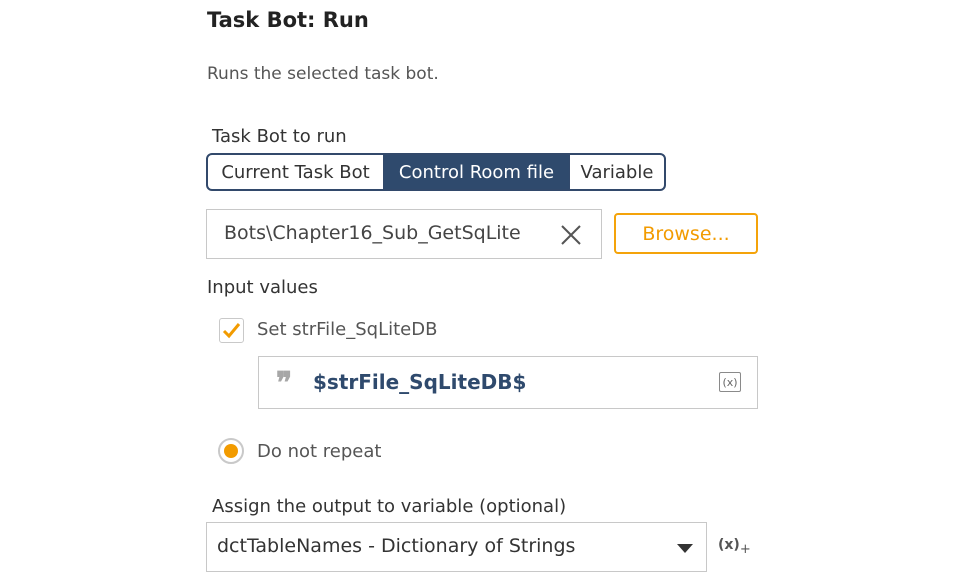 This screenshot has width=975, height=577. What do you see at coordinates (296, 172) in the screenshot?
I see `option-current-task-bot: Current Task Bot` at bounding box center [296, 172].